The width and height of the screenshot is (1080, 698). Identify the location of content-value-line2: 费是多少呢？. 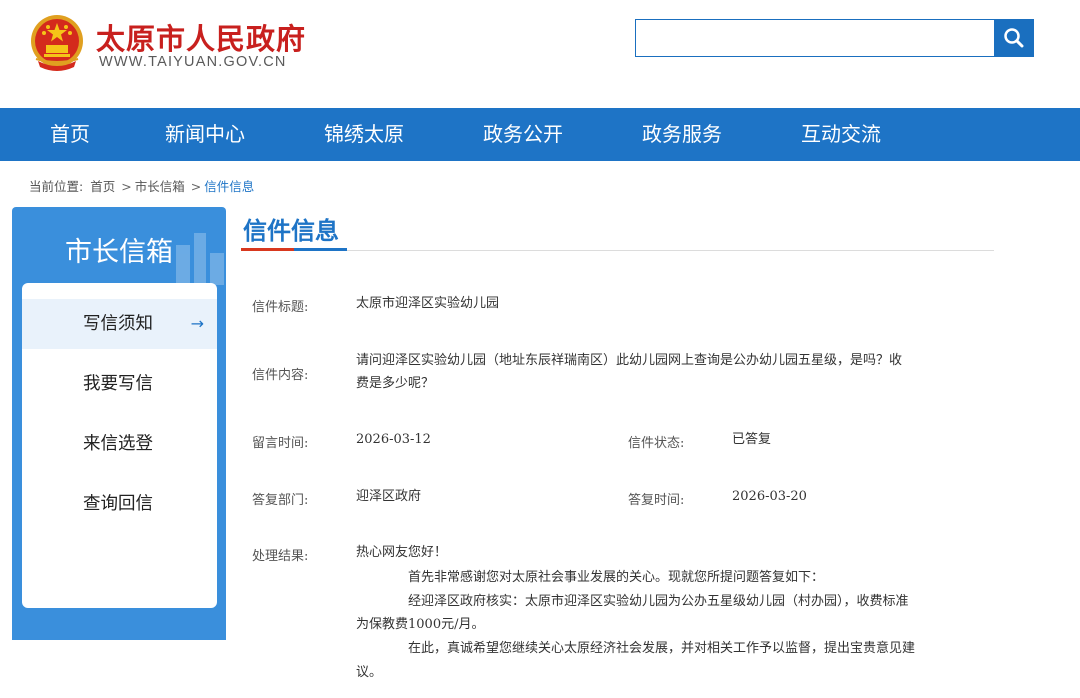
(395, 383).